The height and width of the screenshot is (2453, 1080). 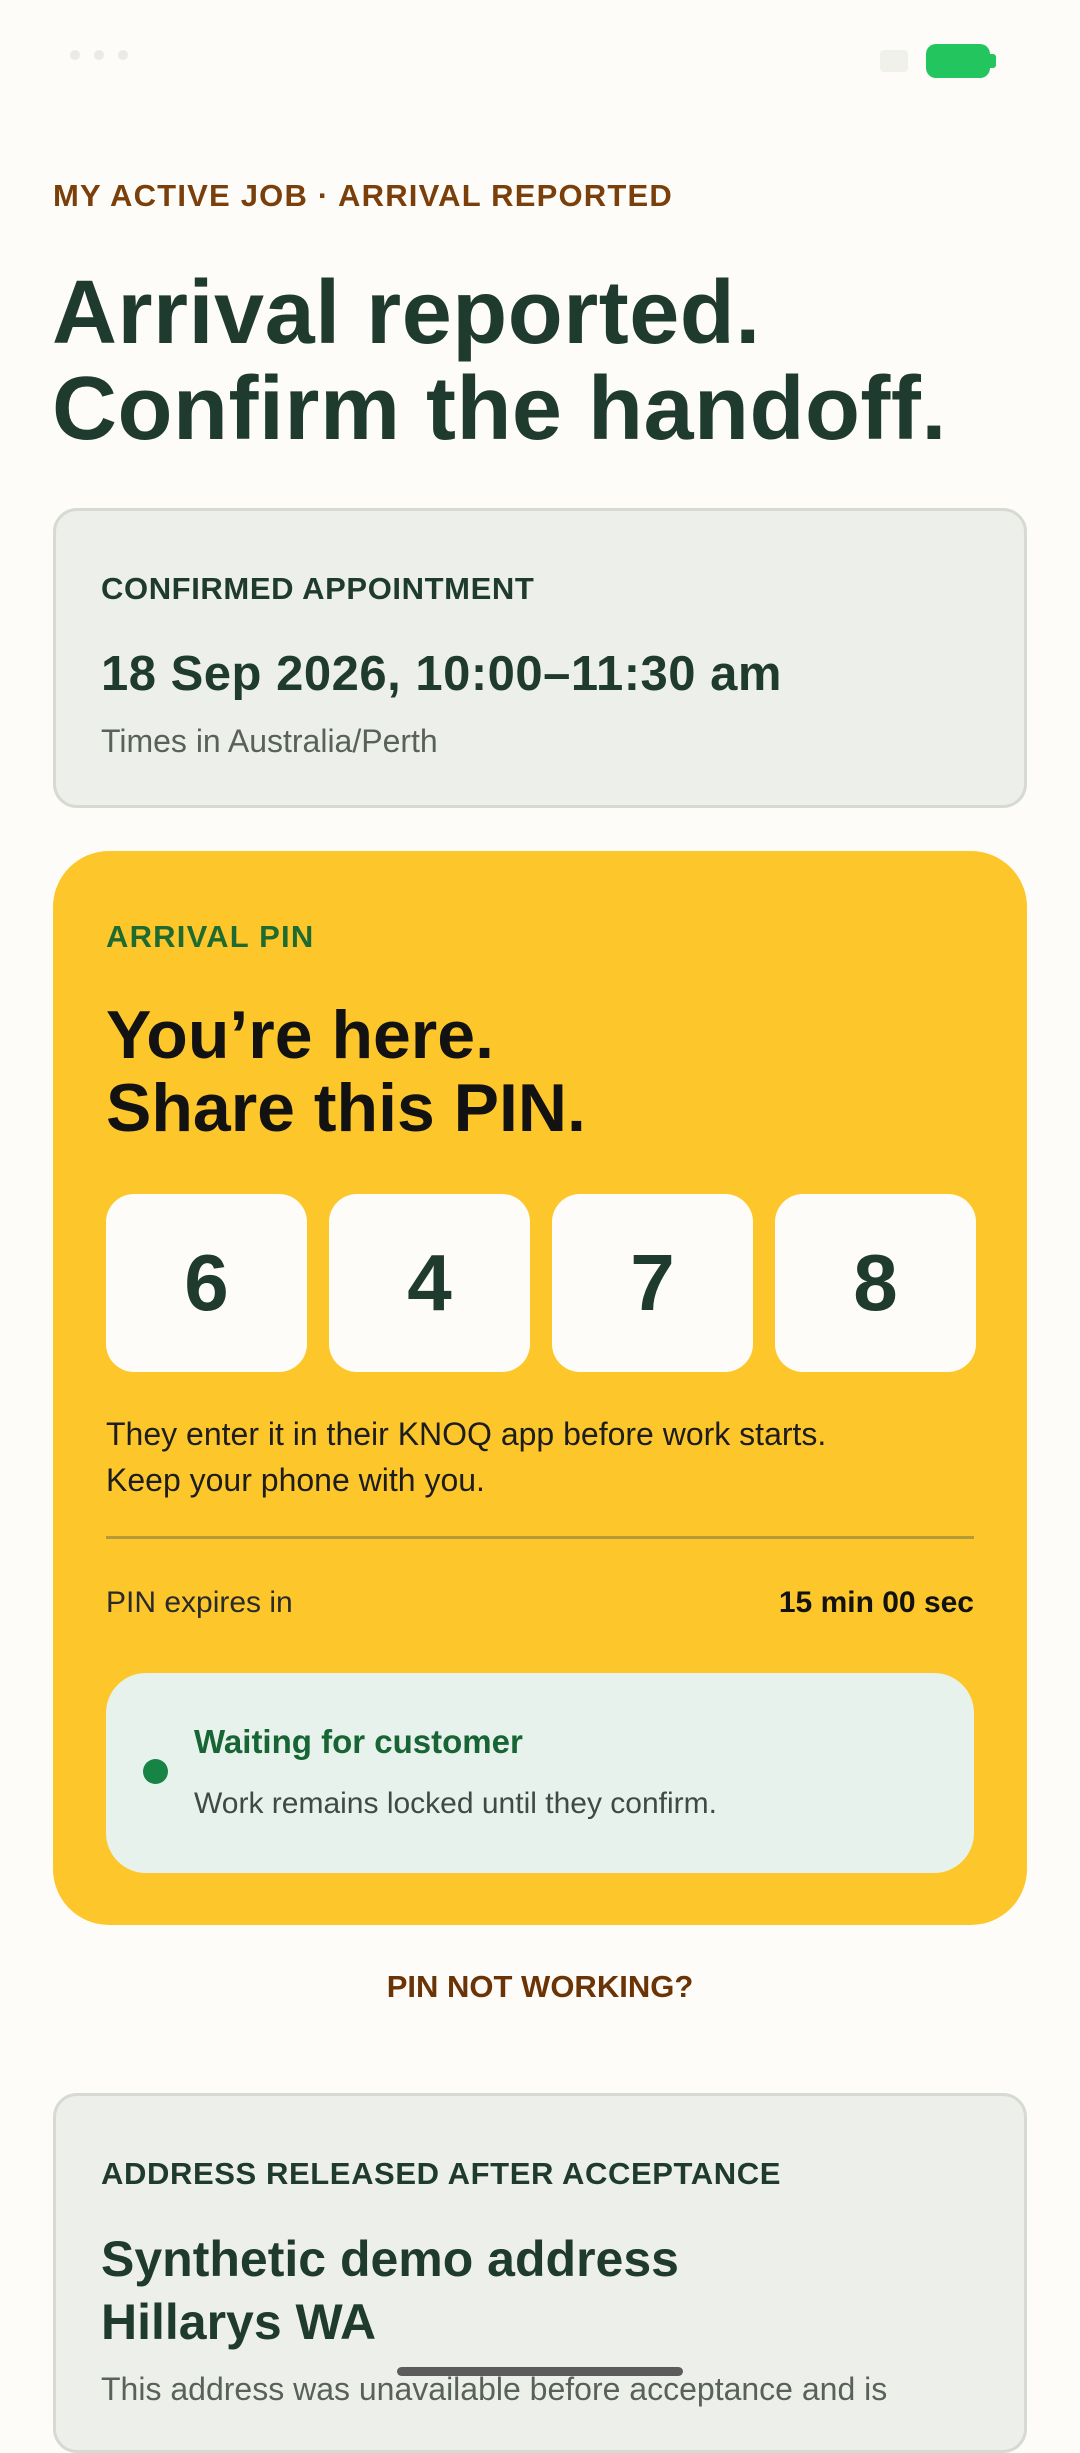 I want to click on address-line-2: Hillarys WA, so click(x=239, y=2322).